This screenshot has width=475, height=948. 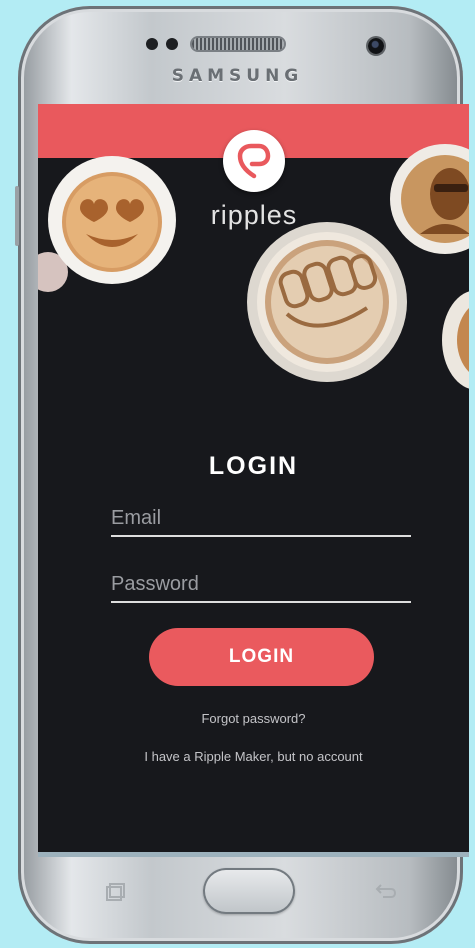 I want to click on no-account-link: I have a Ripple Maker, but no account, so click(x=253, y=756).